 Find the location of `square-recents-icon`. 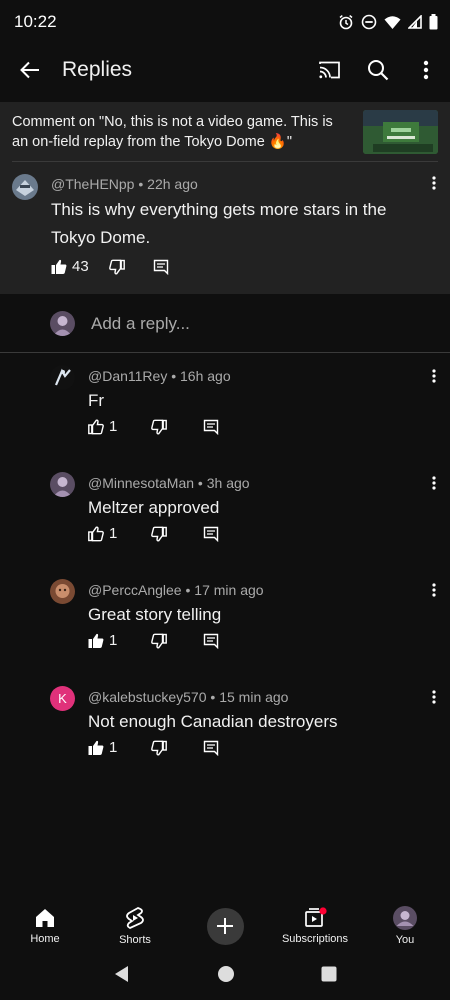

square-recents-icon is located at coordinates (329, 973).